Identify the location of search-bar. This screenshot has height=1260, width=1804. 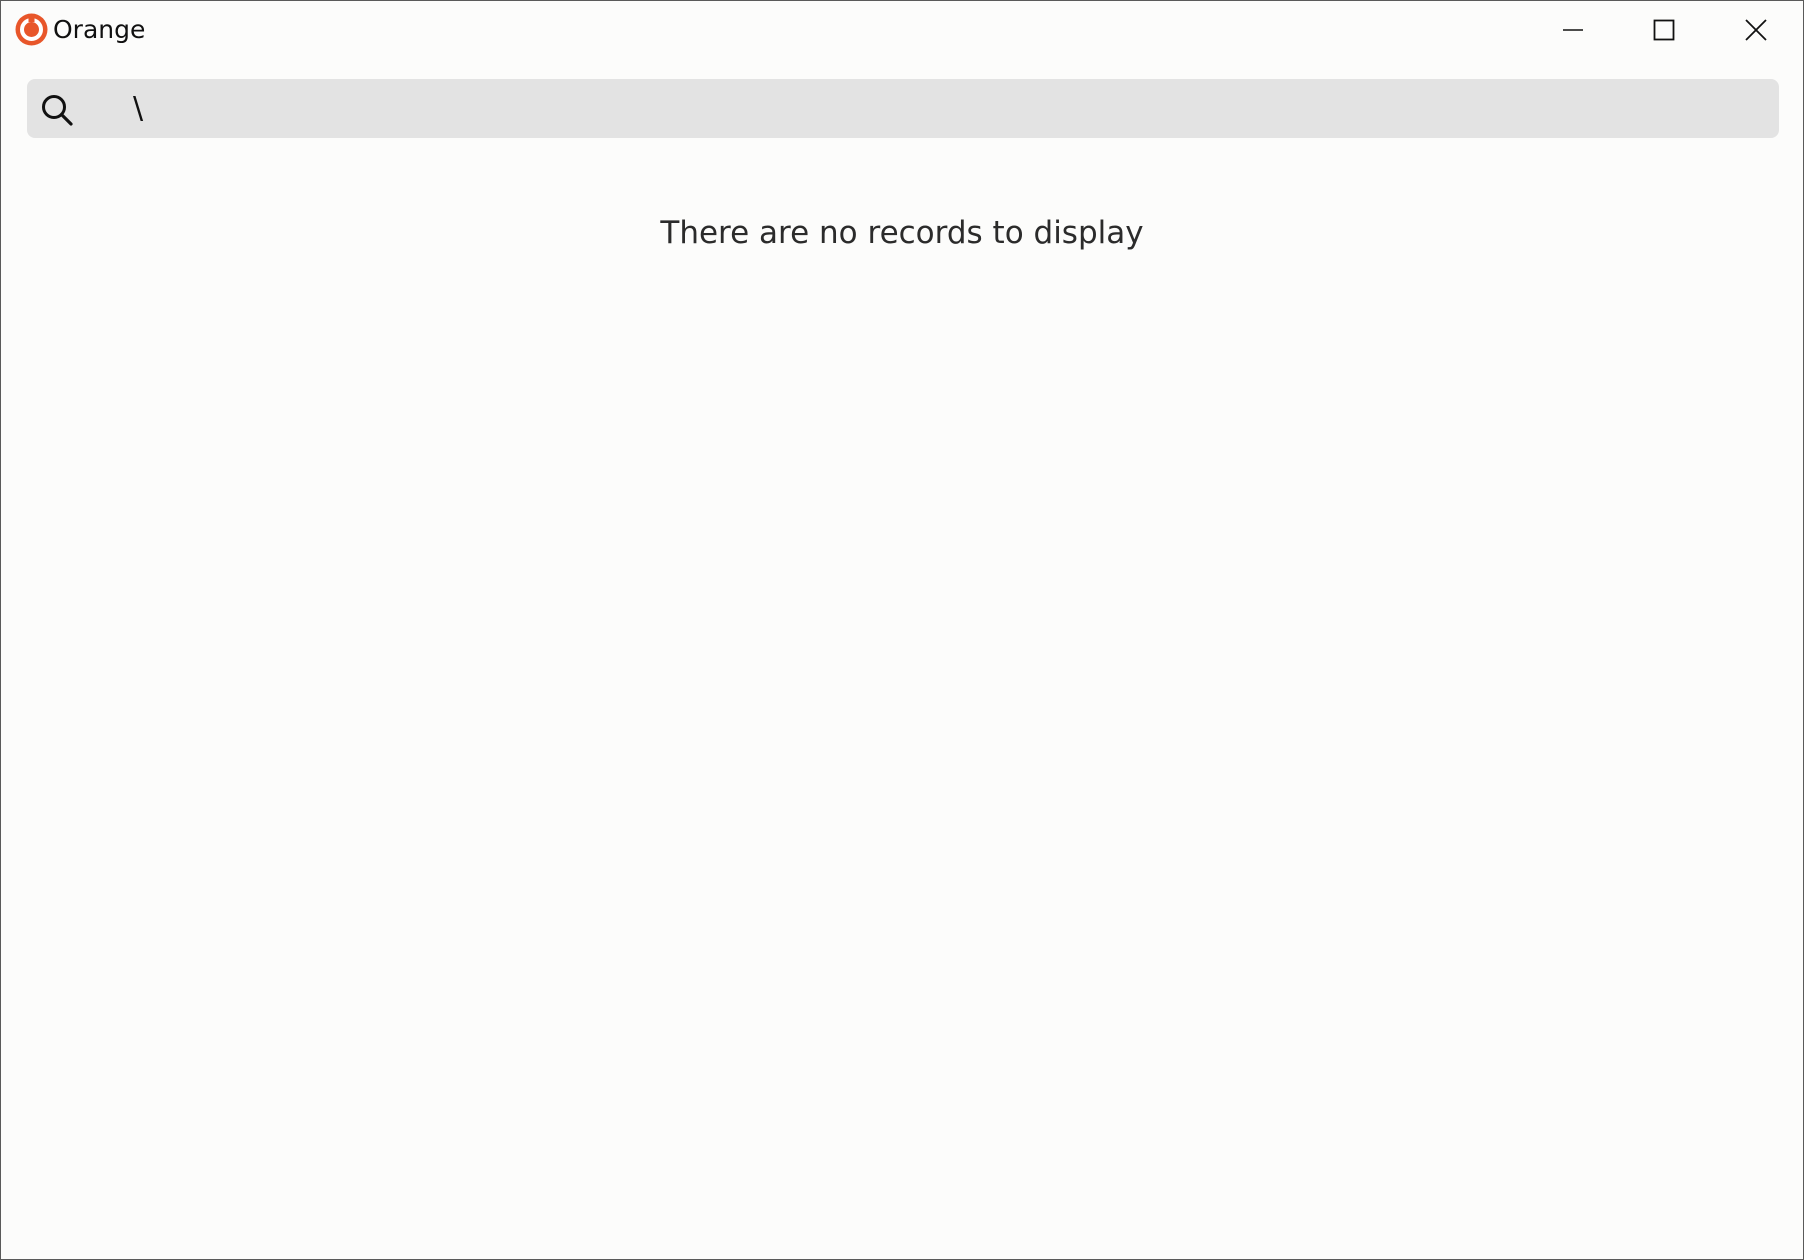
(903, 108).